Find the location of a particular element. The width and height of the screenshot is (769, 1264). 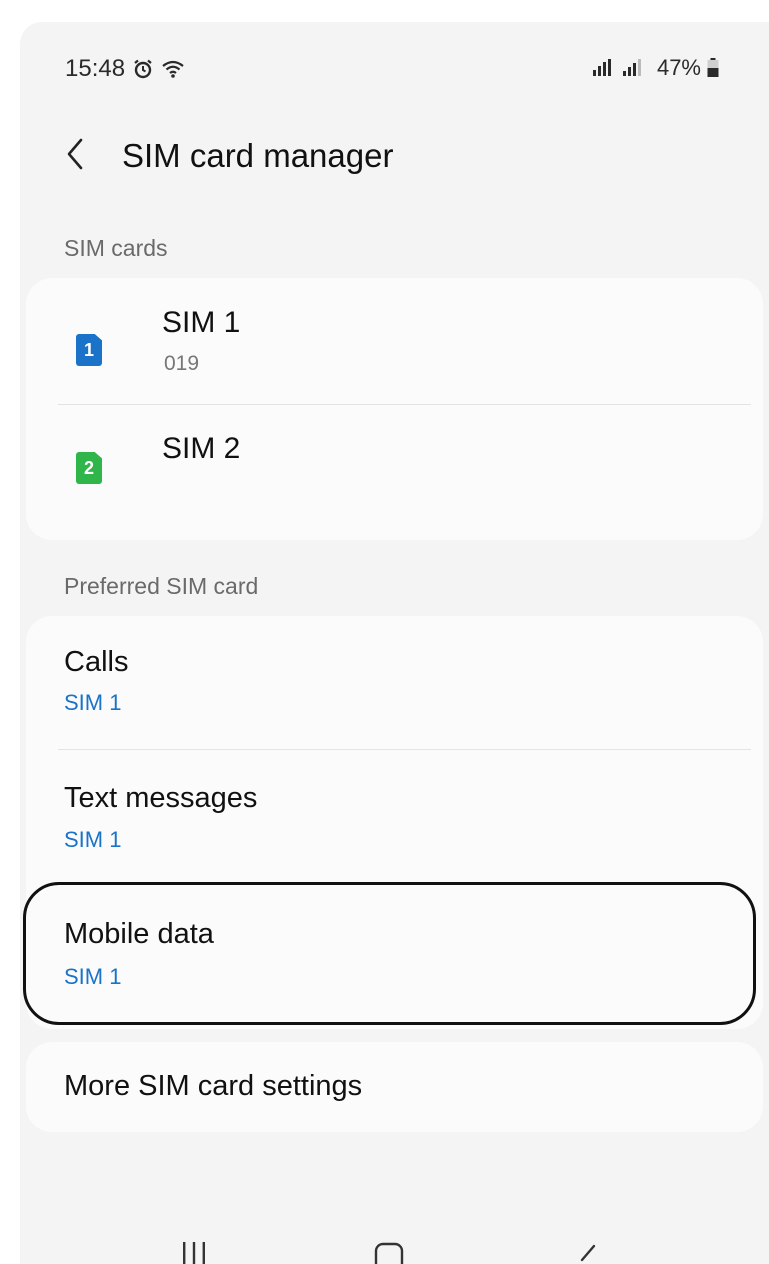

status-time: 15:48 is located at coordinates (95, 68).